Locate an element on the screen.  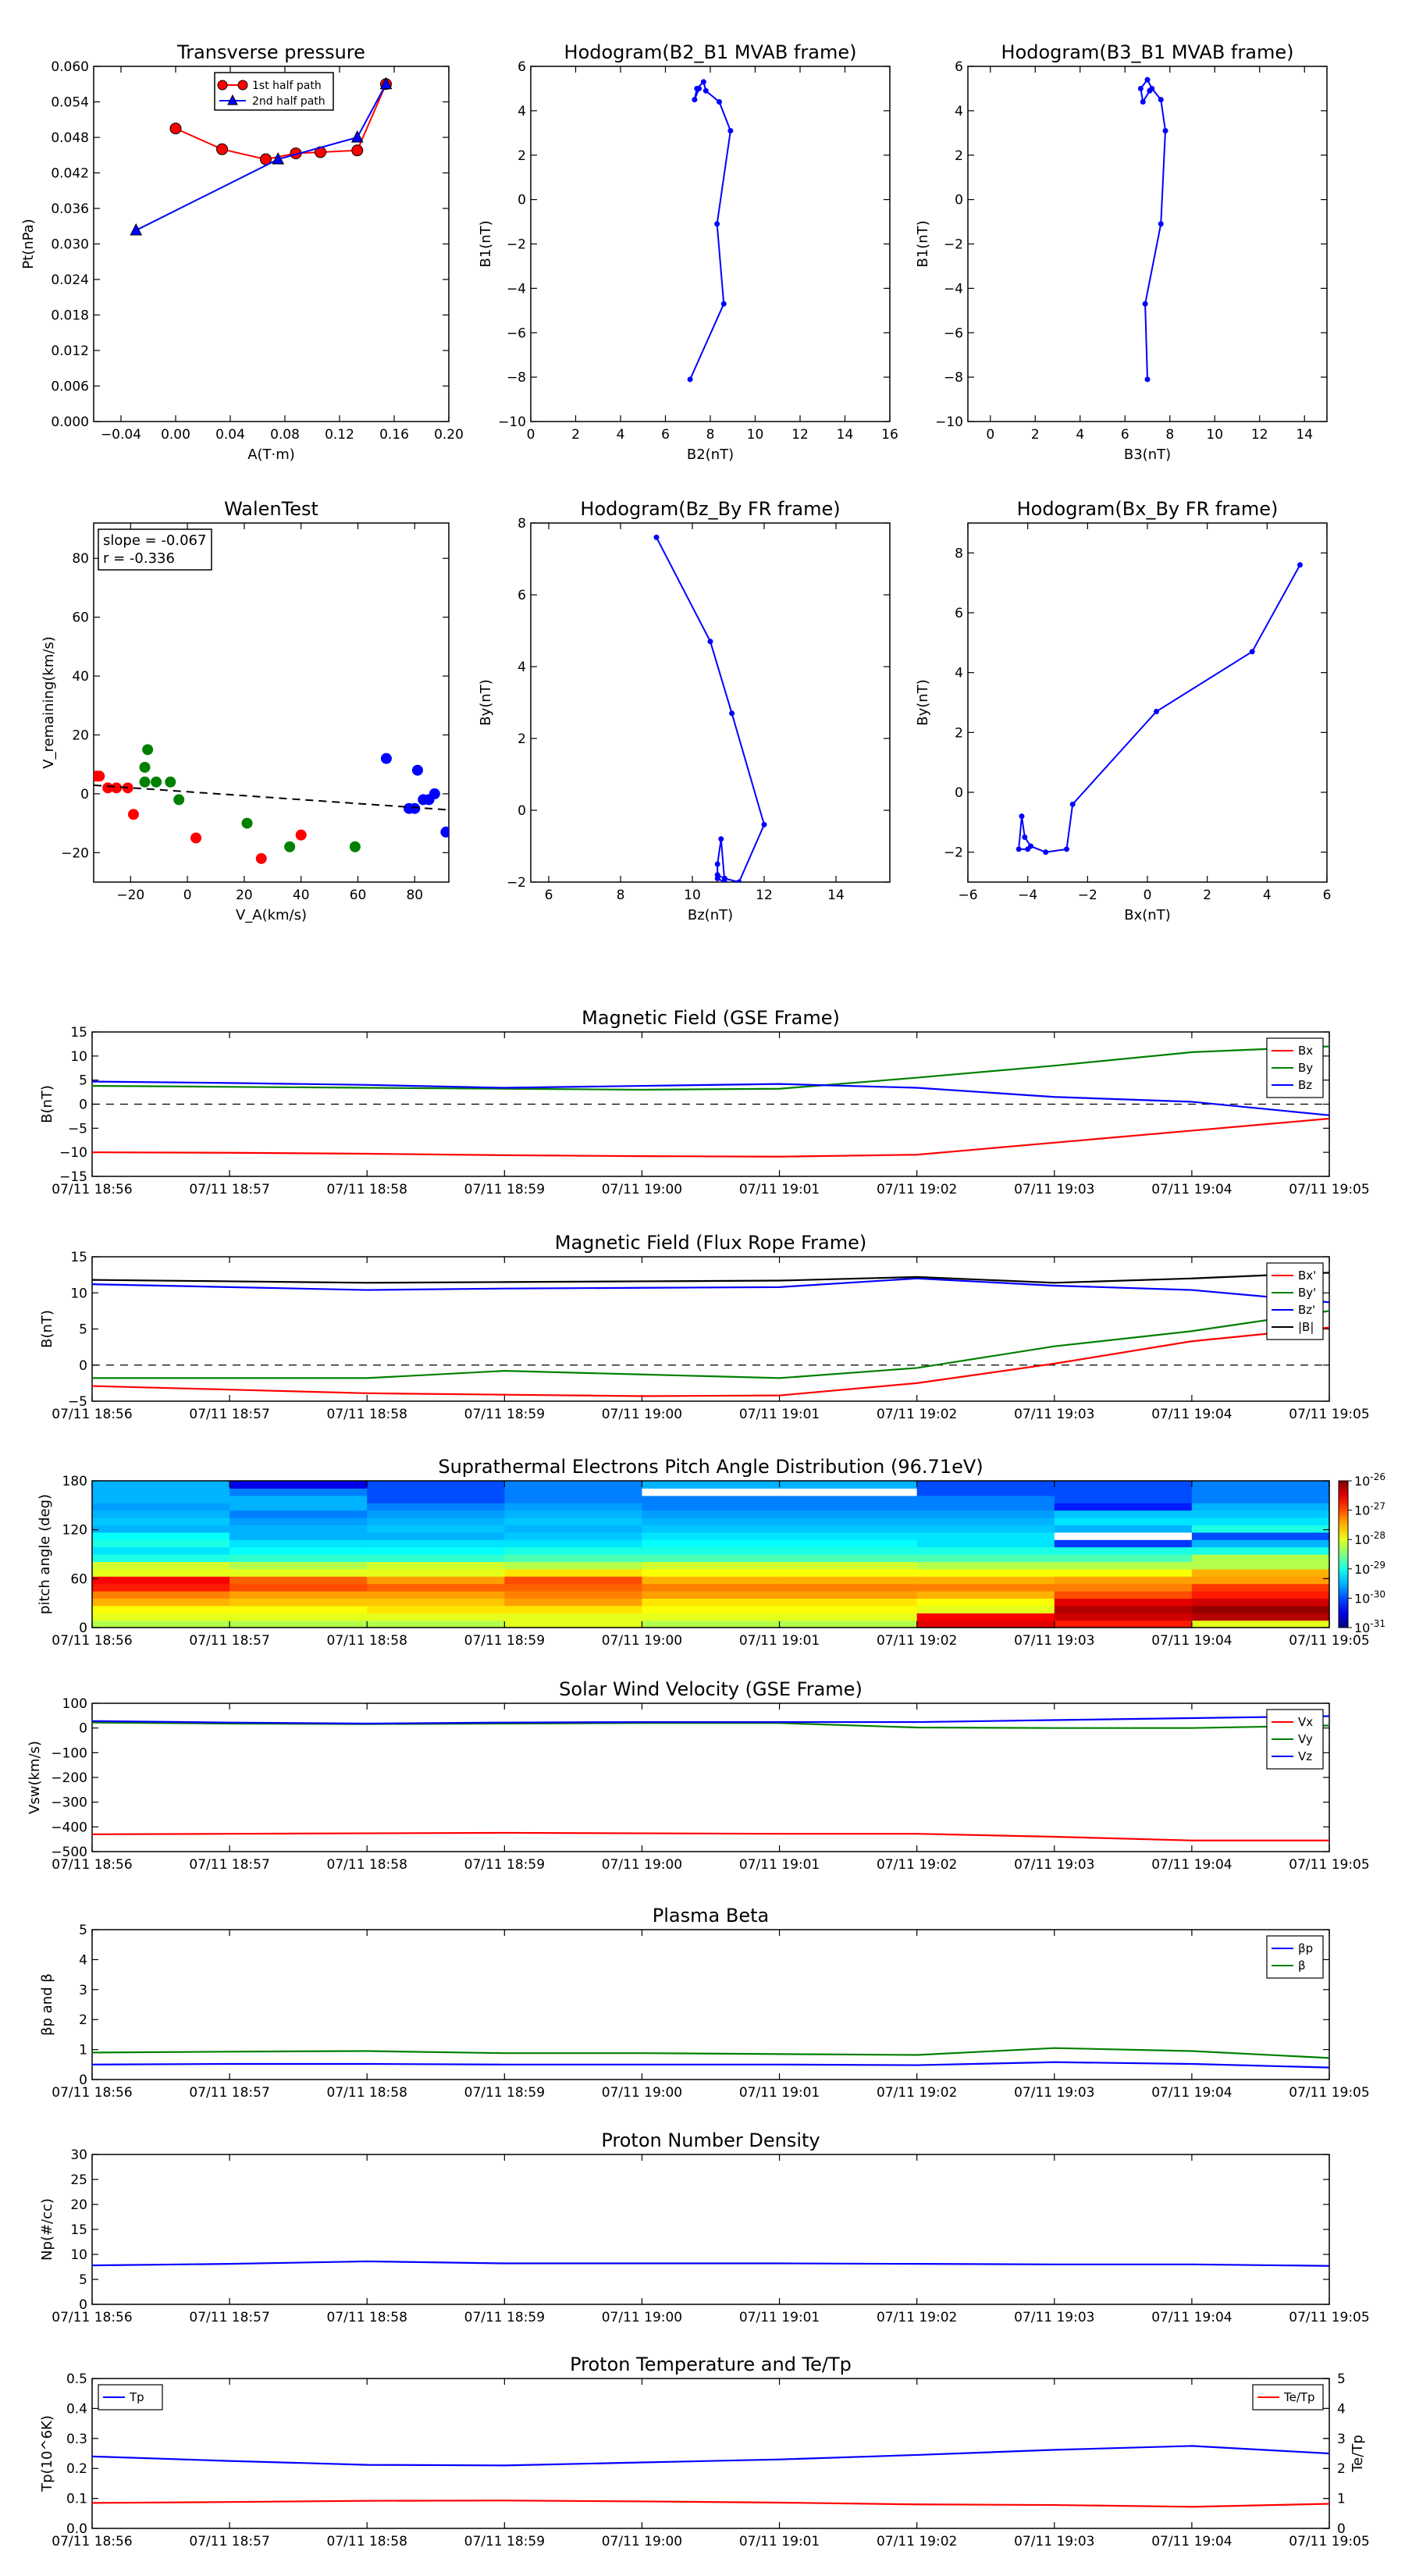
h2-xtick-label: 0 is located at coordinates (990, 435).